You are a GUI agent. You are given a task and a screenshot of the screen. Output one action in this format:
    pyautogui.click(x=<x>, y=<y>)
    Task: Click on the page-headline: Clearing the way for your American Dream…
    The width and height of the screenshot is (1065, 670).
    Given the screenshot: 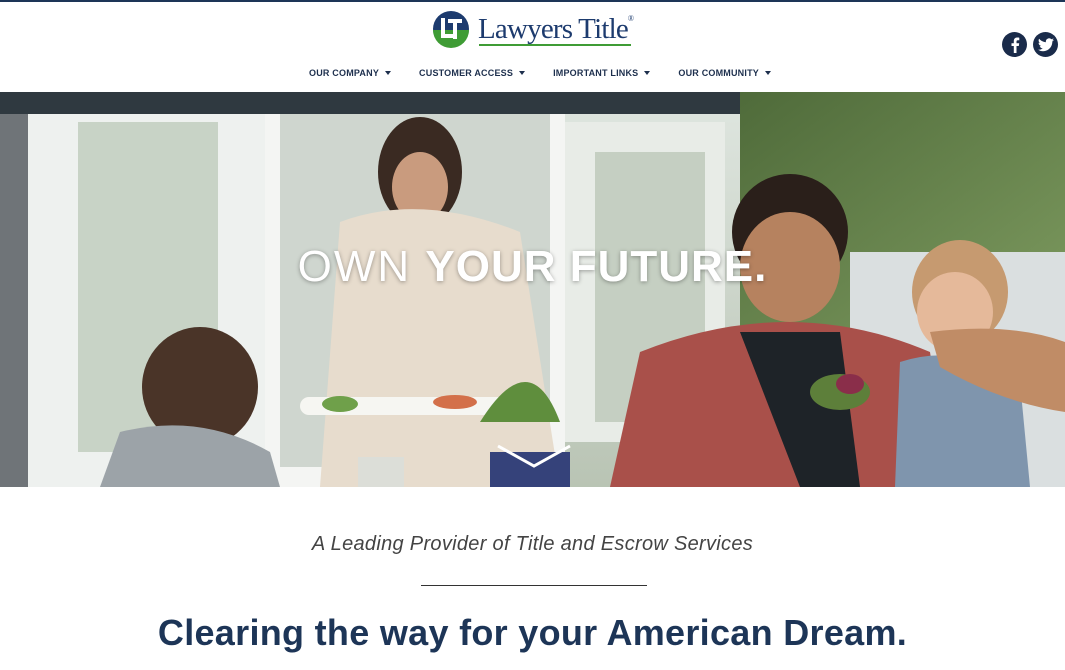 What is the action you would take?
    pyautogui.click(x=532, y=632)
    